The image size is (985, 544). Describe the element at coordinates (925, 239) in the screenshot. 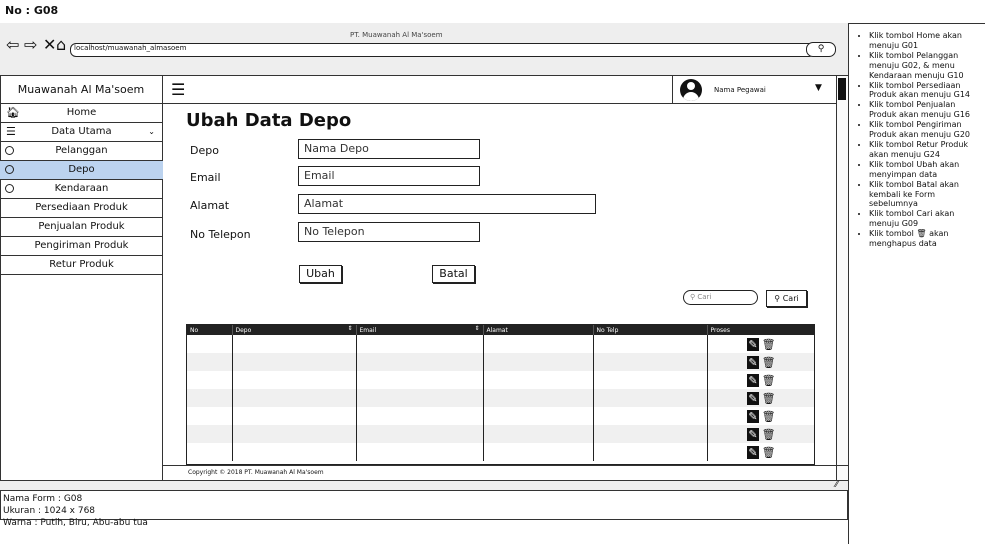

I see `note-item: Klik tombol 🗑 akan menghapus data` at that location.